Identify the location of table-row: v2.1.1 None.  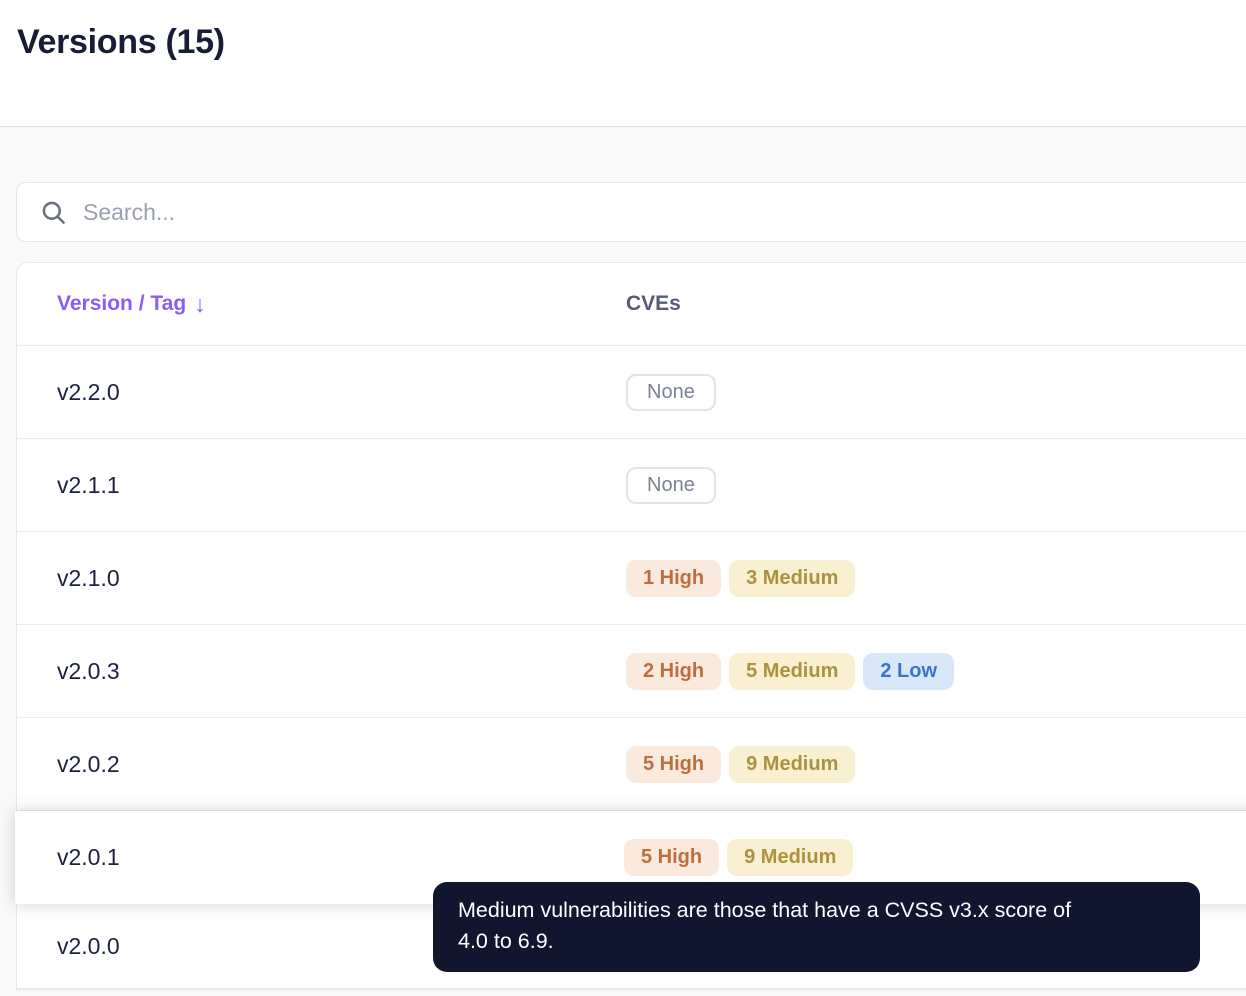
(631, 485).